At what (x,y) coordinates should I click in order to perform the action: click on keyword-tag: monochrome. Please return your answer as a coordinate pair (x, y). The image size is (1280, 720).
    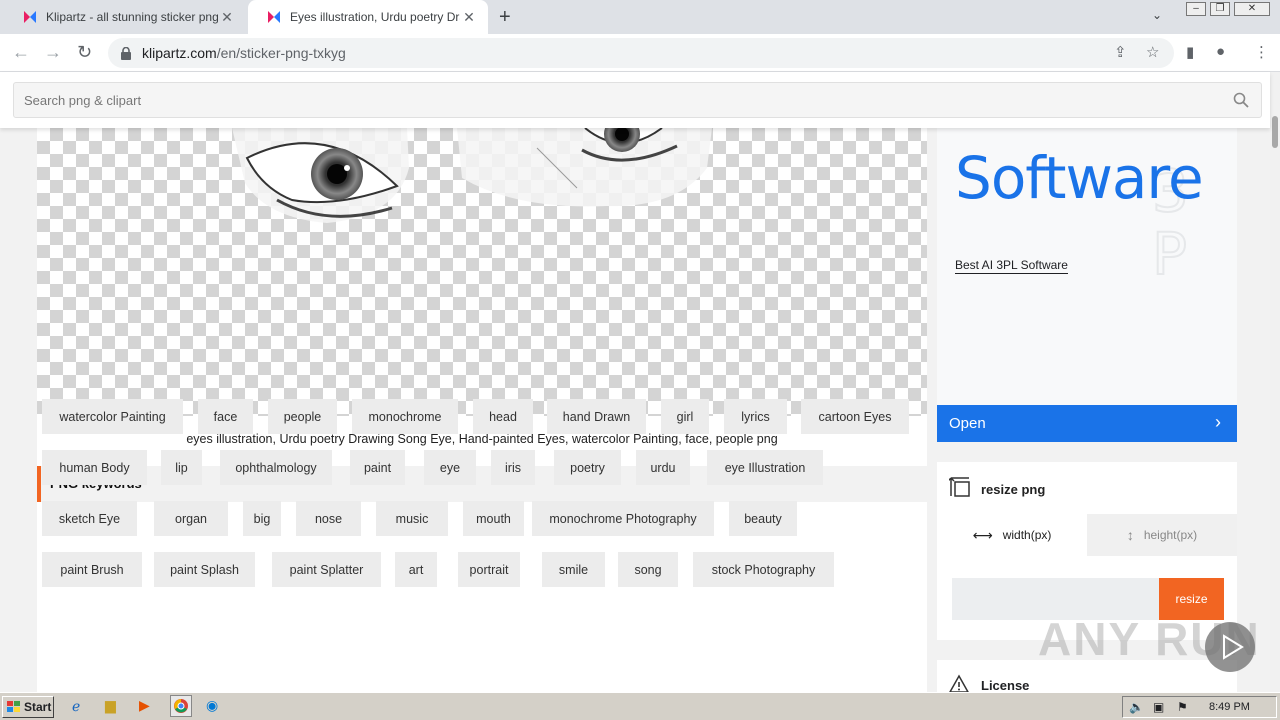
    Looking at the image, I should click on (405, 416).